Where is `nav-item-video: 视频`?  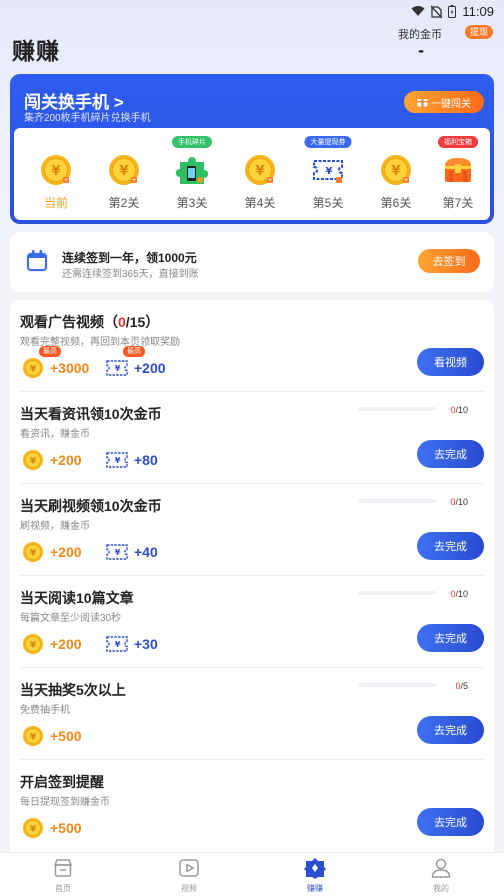
nav-item-video: 视频 is located at coordinates (189, 874).